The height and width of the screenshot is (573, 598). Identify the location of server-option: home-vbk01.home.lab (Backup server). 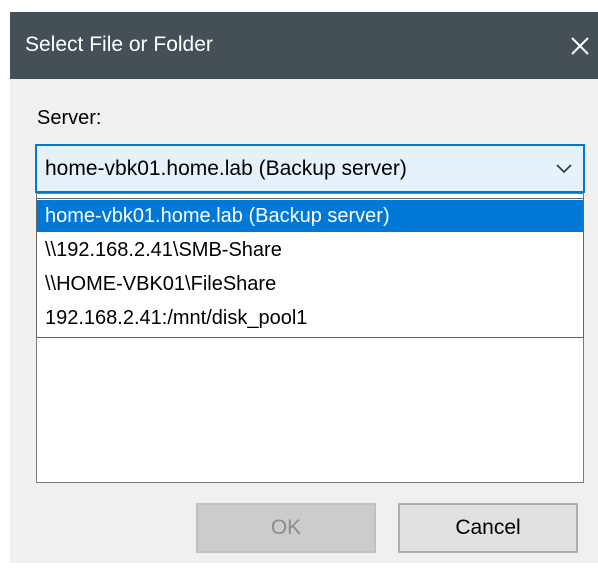
(310, 216).